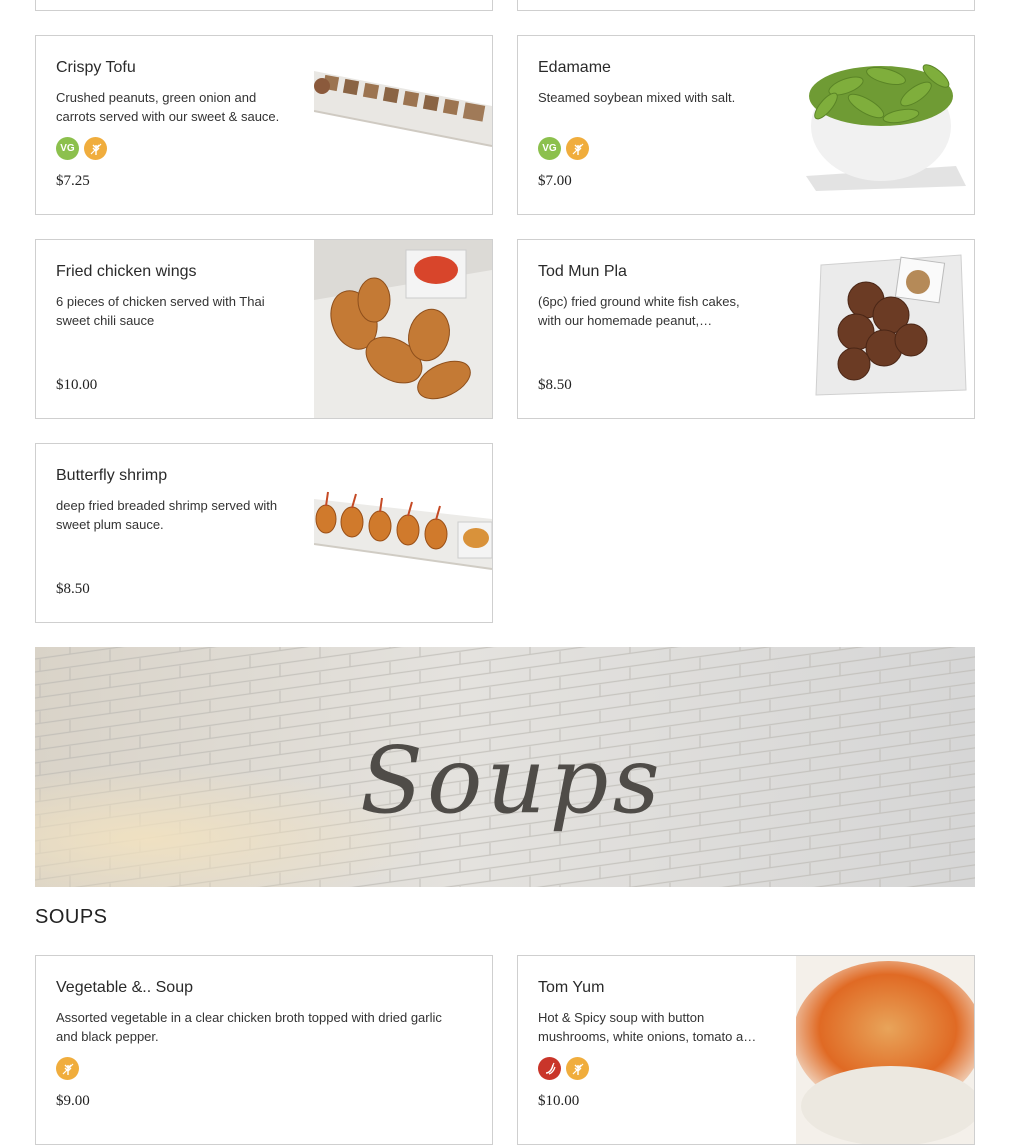  I want to click on fish-cakes-photo, so click(885, 329).